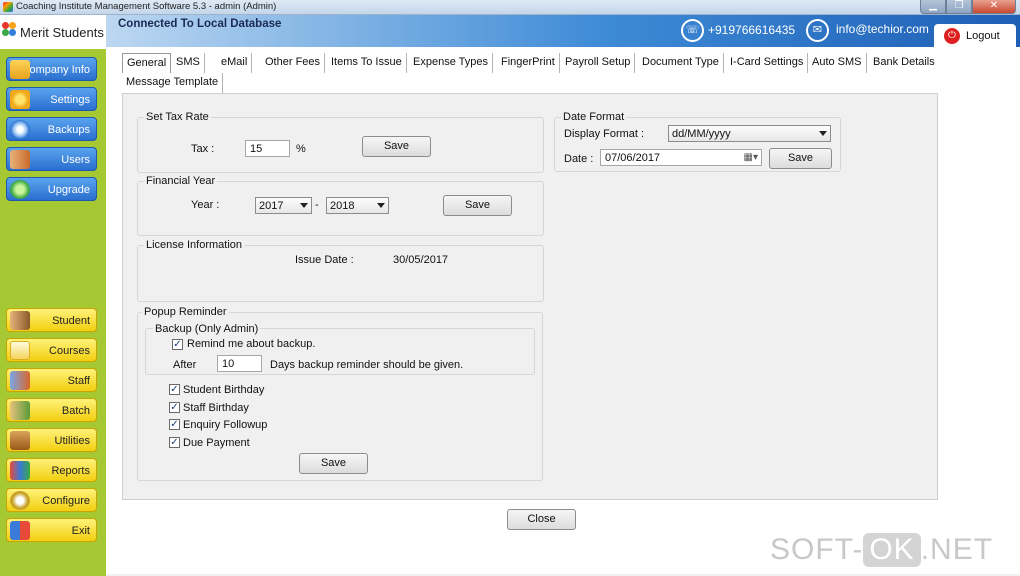  I want to click on display-format-label: Display Format :, so click(604, 134).